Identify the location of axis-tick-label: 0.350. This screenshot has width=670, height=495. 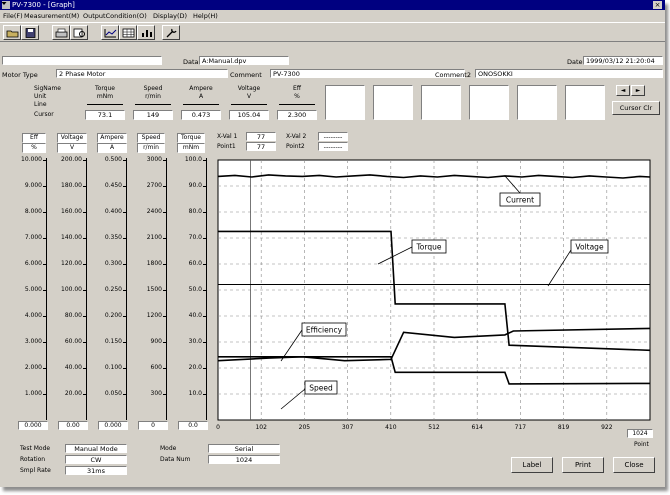
(113, 237).